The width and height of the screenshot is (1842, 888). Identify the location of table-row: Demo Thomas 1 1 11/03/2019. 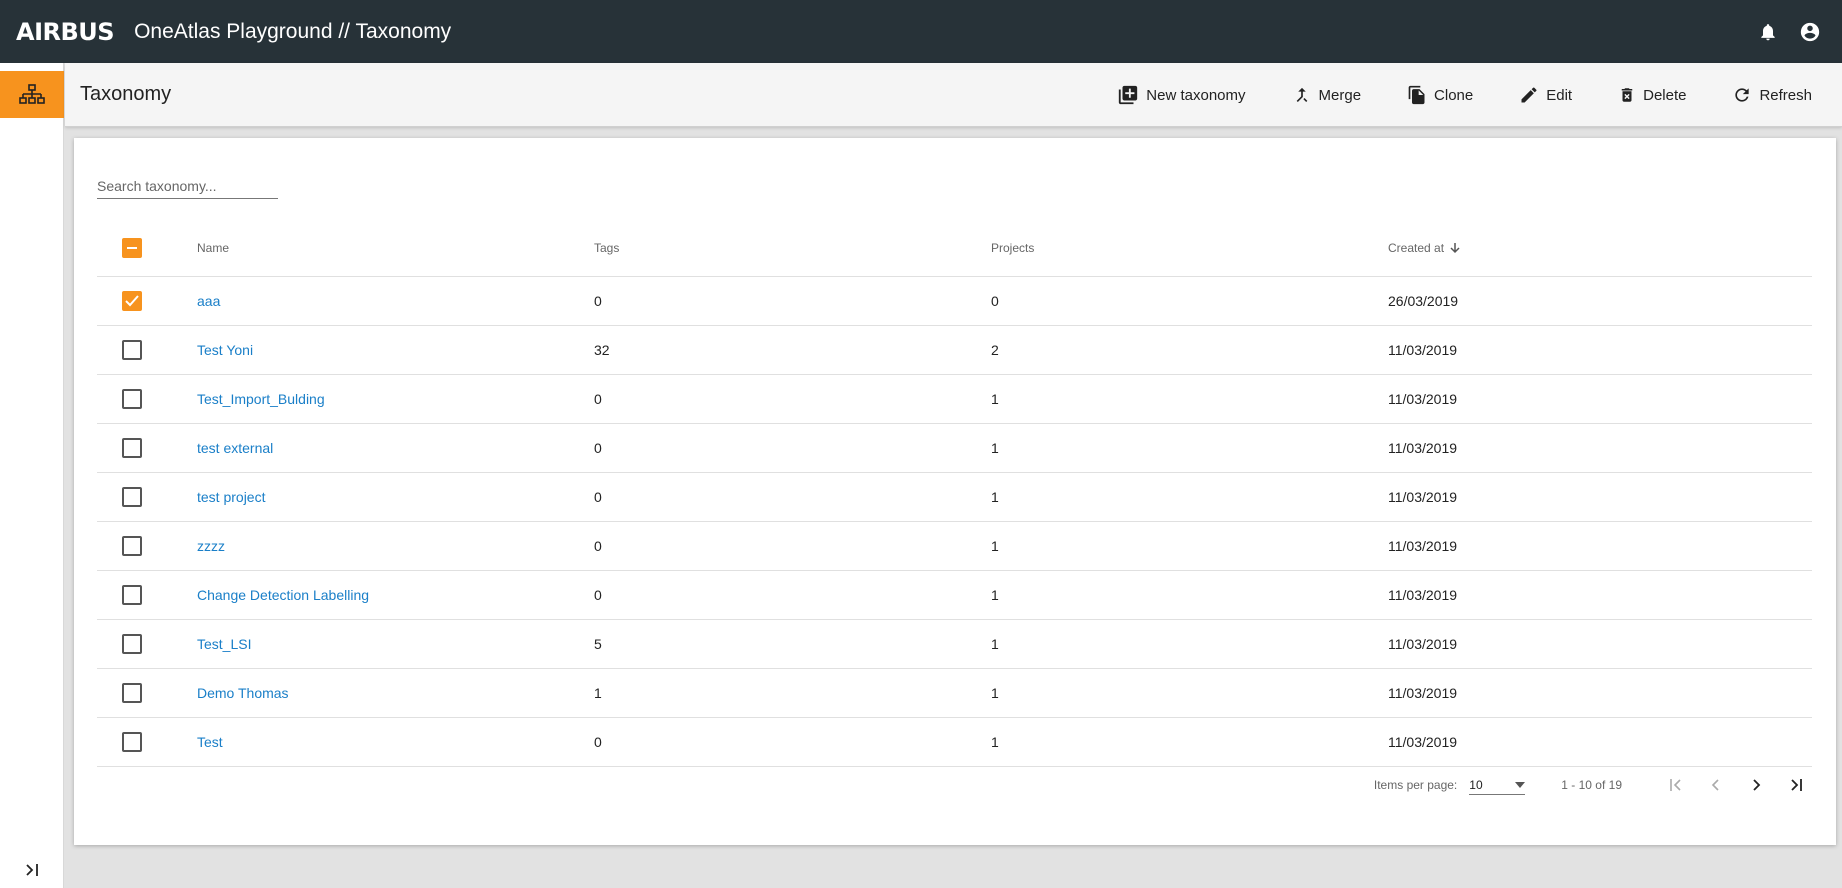
(954, 693).